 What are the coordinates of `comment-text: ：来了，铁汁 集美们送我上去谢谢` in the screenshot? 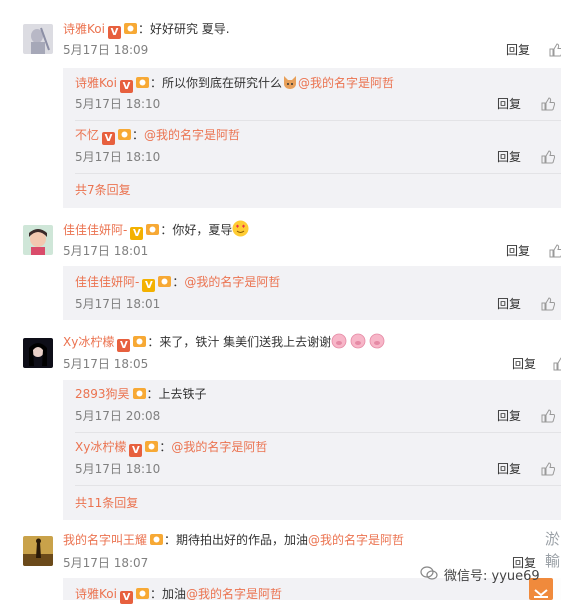 It's located at (239, 342).